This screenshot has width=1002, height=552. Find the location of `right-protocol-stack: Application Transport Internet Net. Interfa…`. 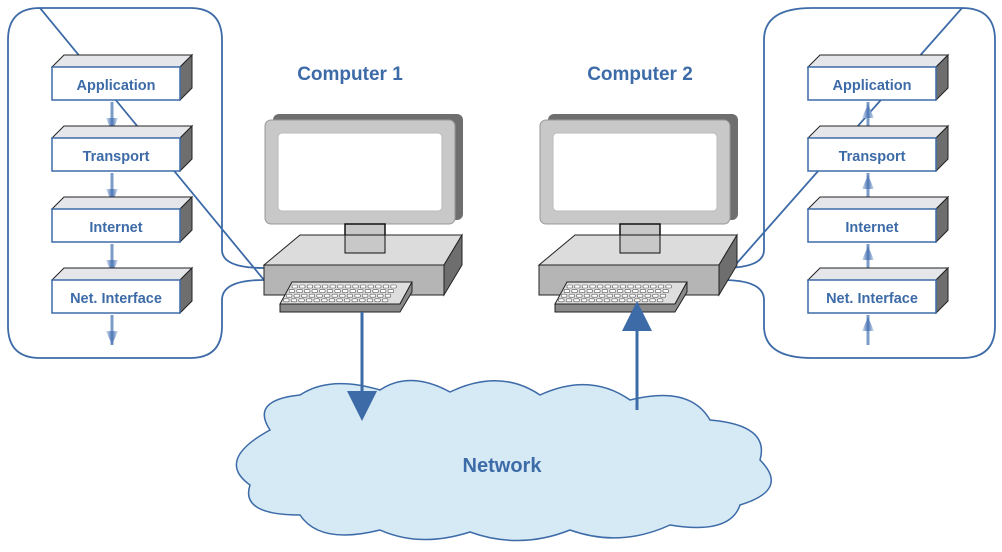

right-protocol-stack: Application Transport Internet Net. Interfa… is located at coordinates (878, 199).